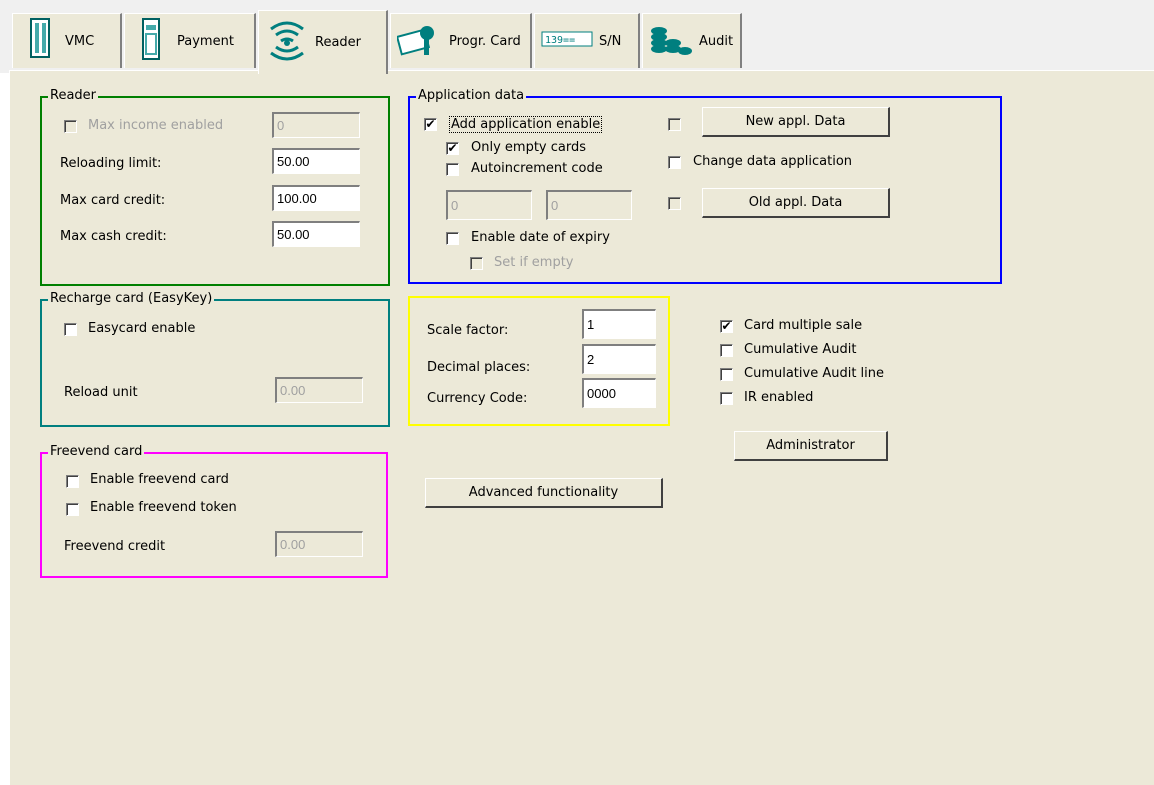 The width and height of the screenshot is (1154, 785). I want to click on cumulative-audit-label: Cumulative Audit, so click(800, 349).